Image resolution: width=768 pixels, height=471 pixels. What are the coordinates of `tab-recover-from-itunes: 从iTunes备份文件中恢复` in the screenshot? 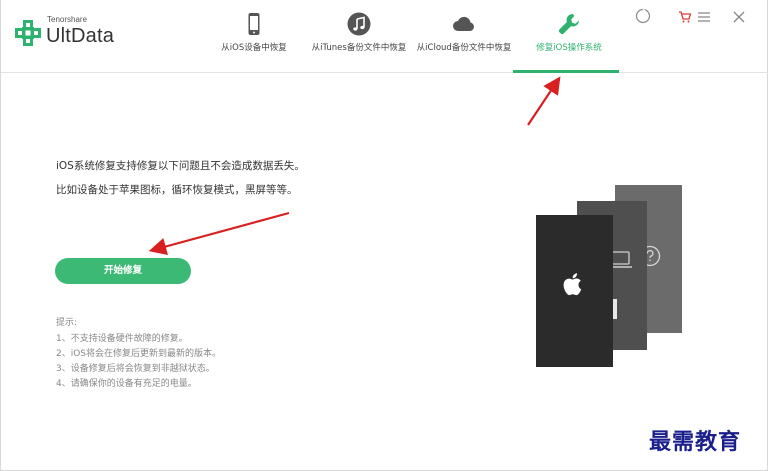 It's located at (359, 36).